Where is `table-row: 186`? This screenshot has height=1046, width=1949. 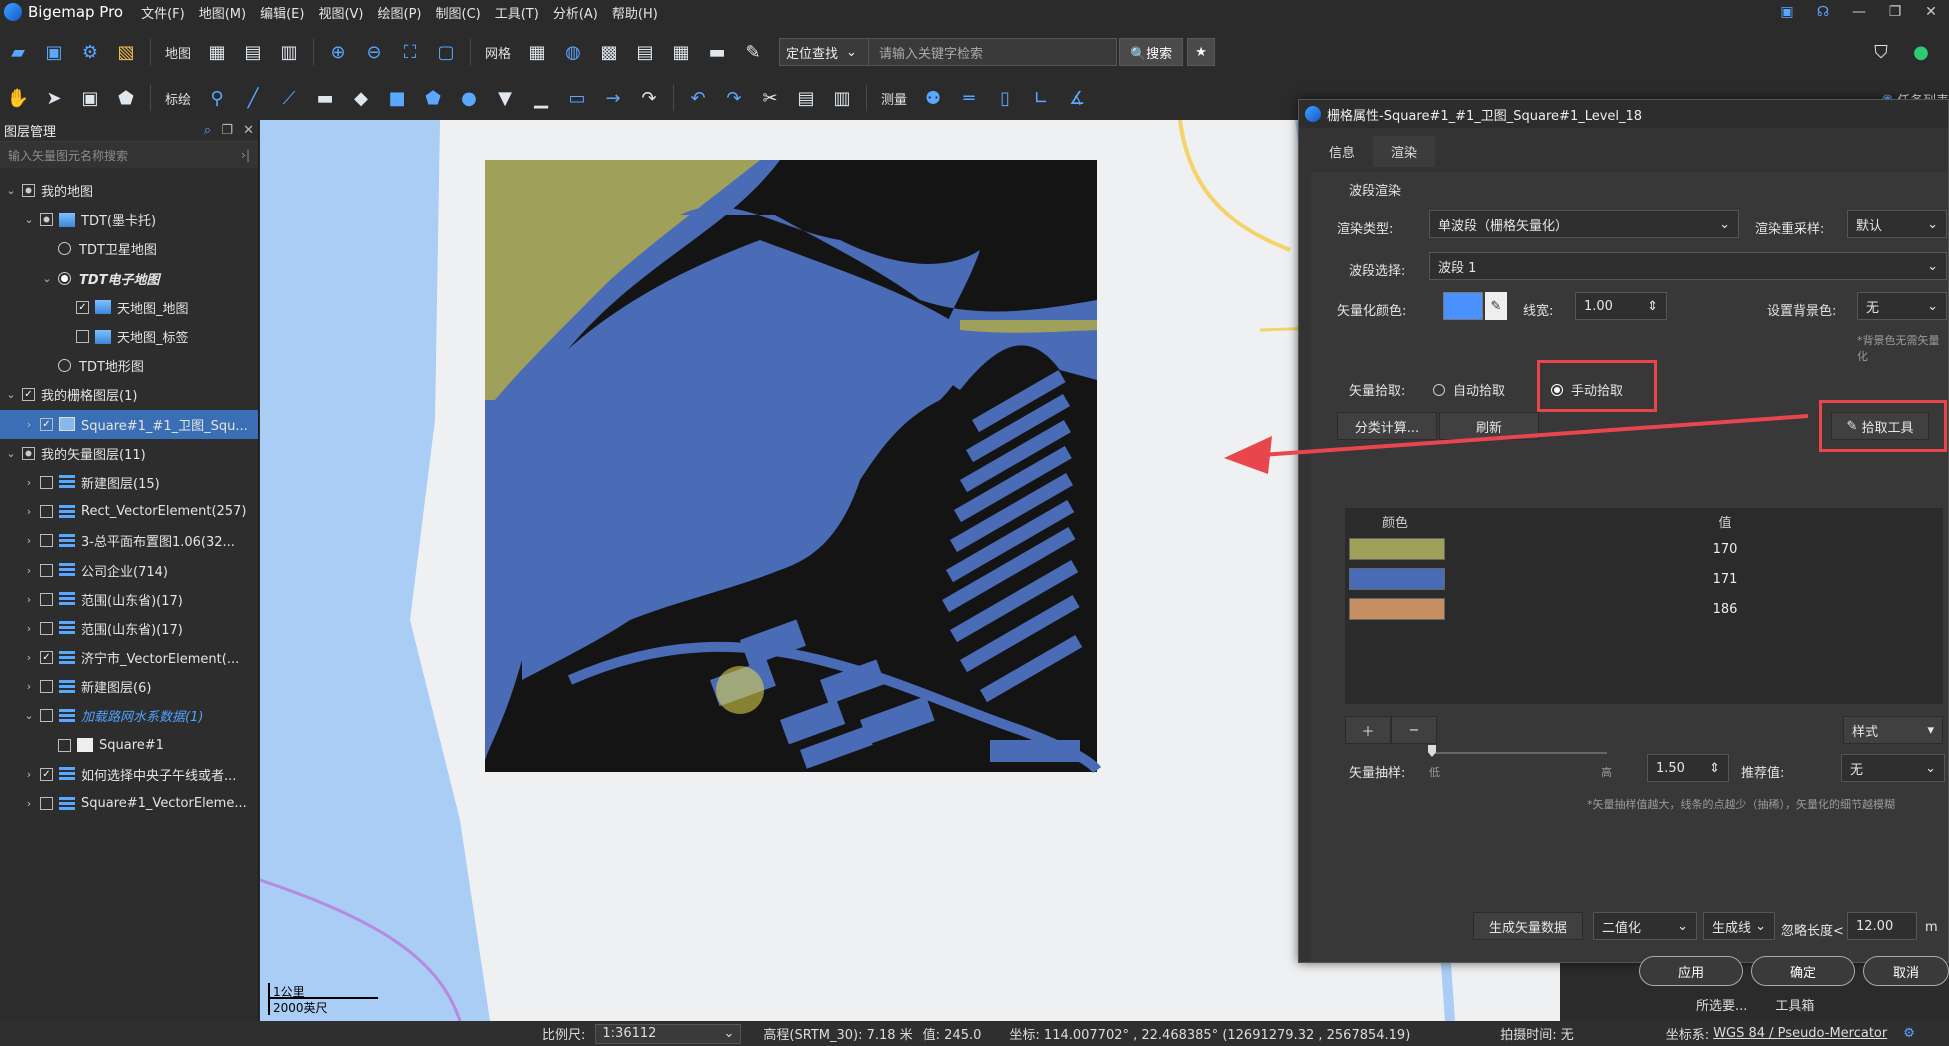
table-row: 186 is located at coordinates (1644, 609).